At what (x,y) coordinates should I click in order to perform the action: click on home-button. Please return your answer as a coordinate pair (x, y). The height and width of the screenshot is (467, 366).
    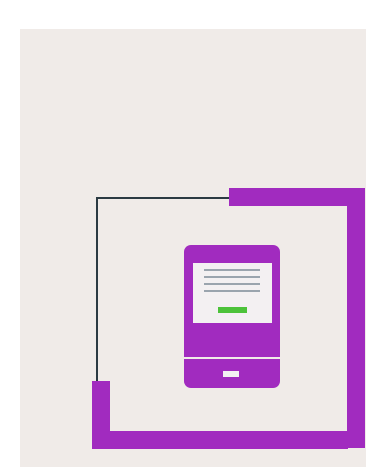
    Looking at the image, I should click on (231, 374).